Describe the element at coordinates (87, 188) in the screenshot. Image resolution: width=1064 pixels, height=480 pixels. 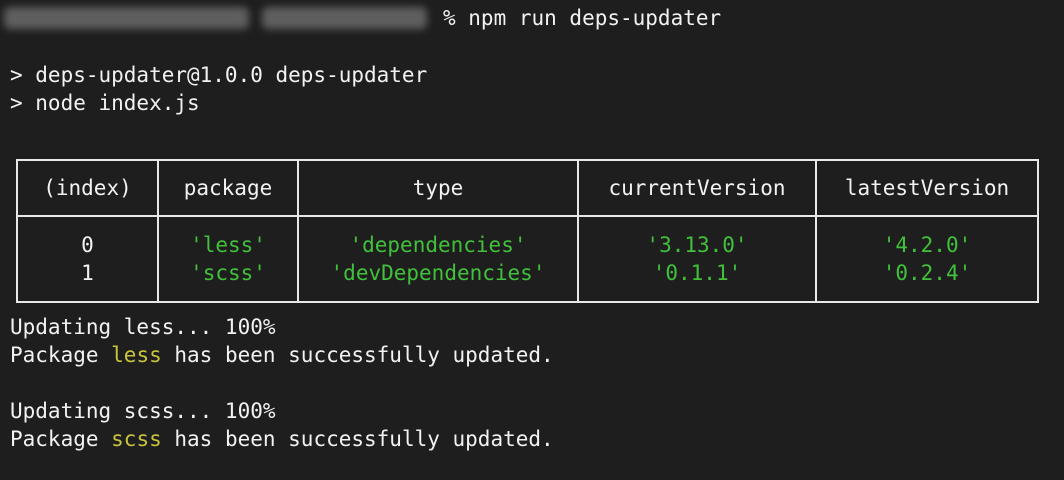
I see `column-header: (index)` at that location.